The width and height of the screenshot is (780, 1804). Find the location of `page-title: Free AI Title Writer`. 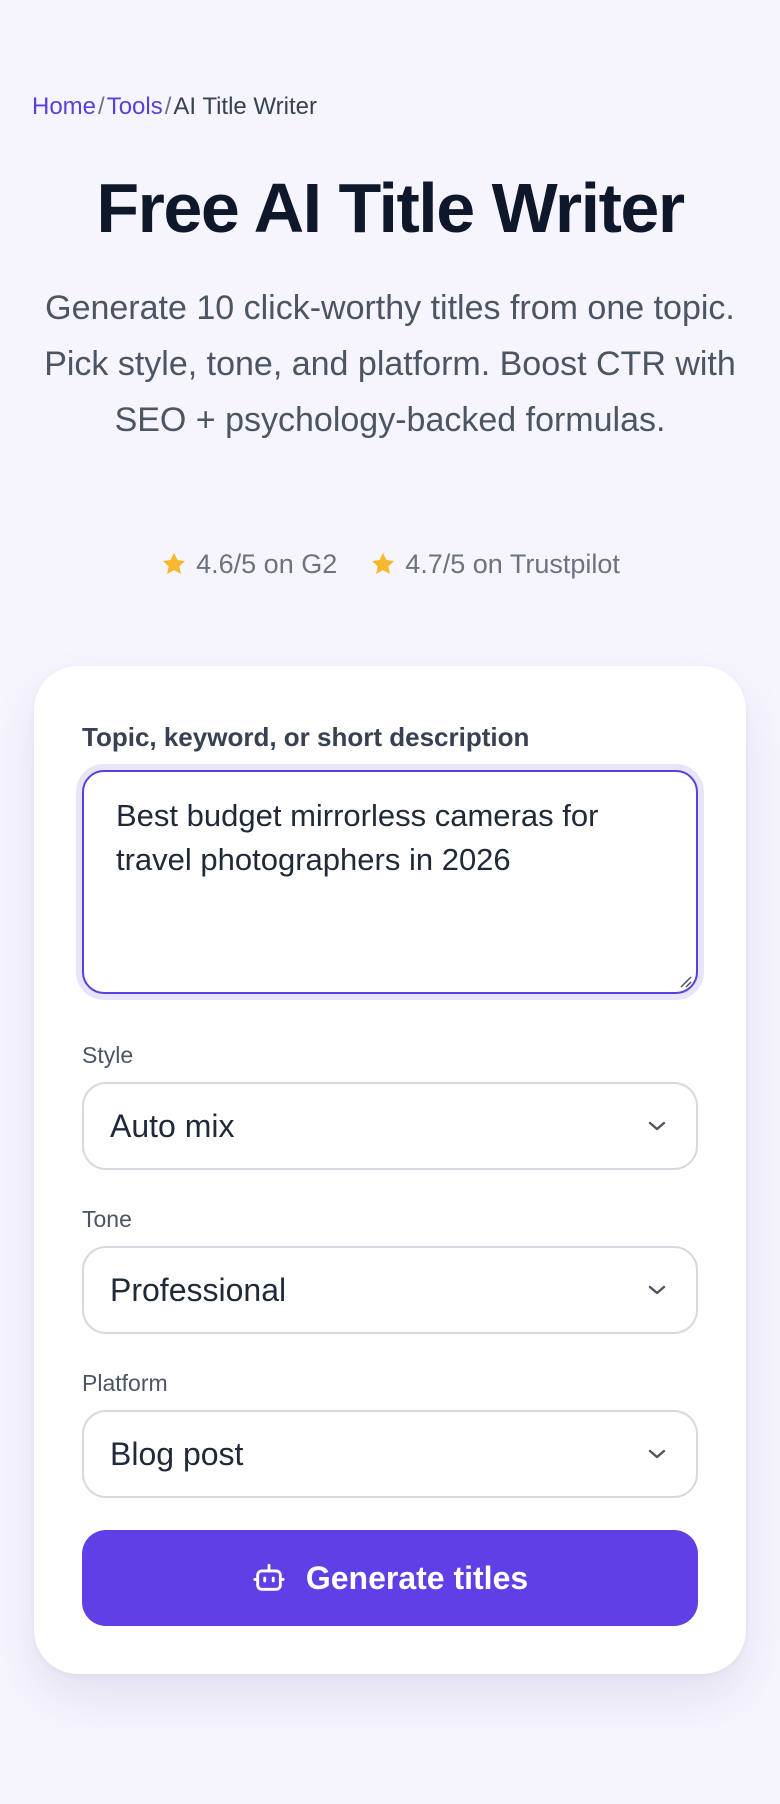

page-title: Free AI Title Writer is located at coordinates (390, 208).